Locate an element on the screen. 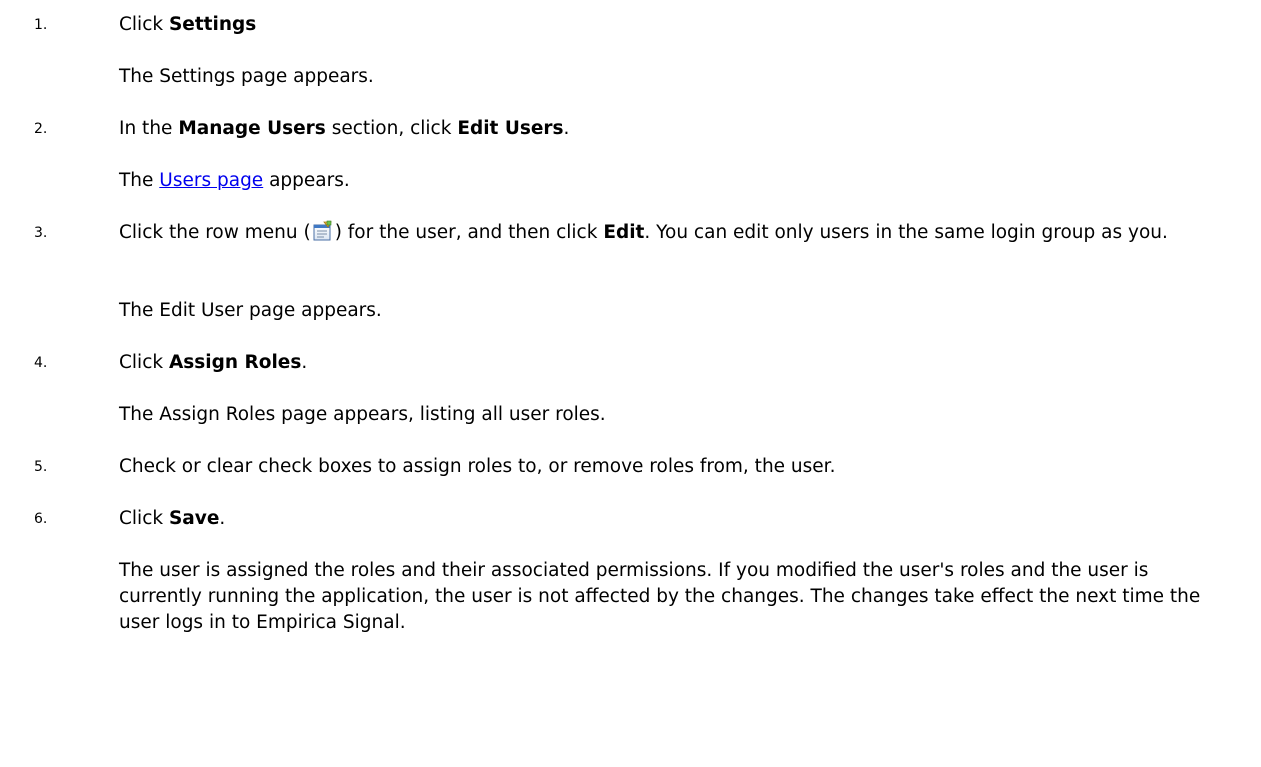  row-menu-icon is located at coordinates (323, 231).